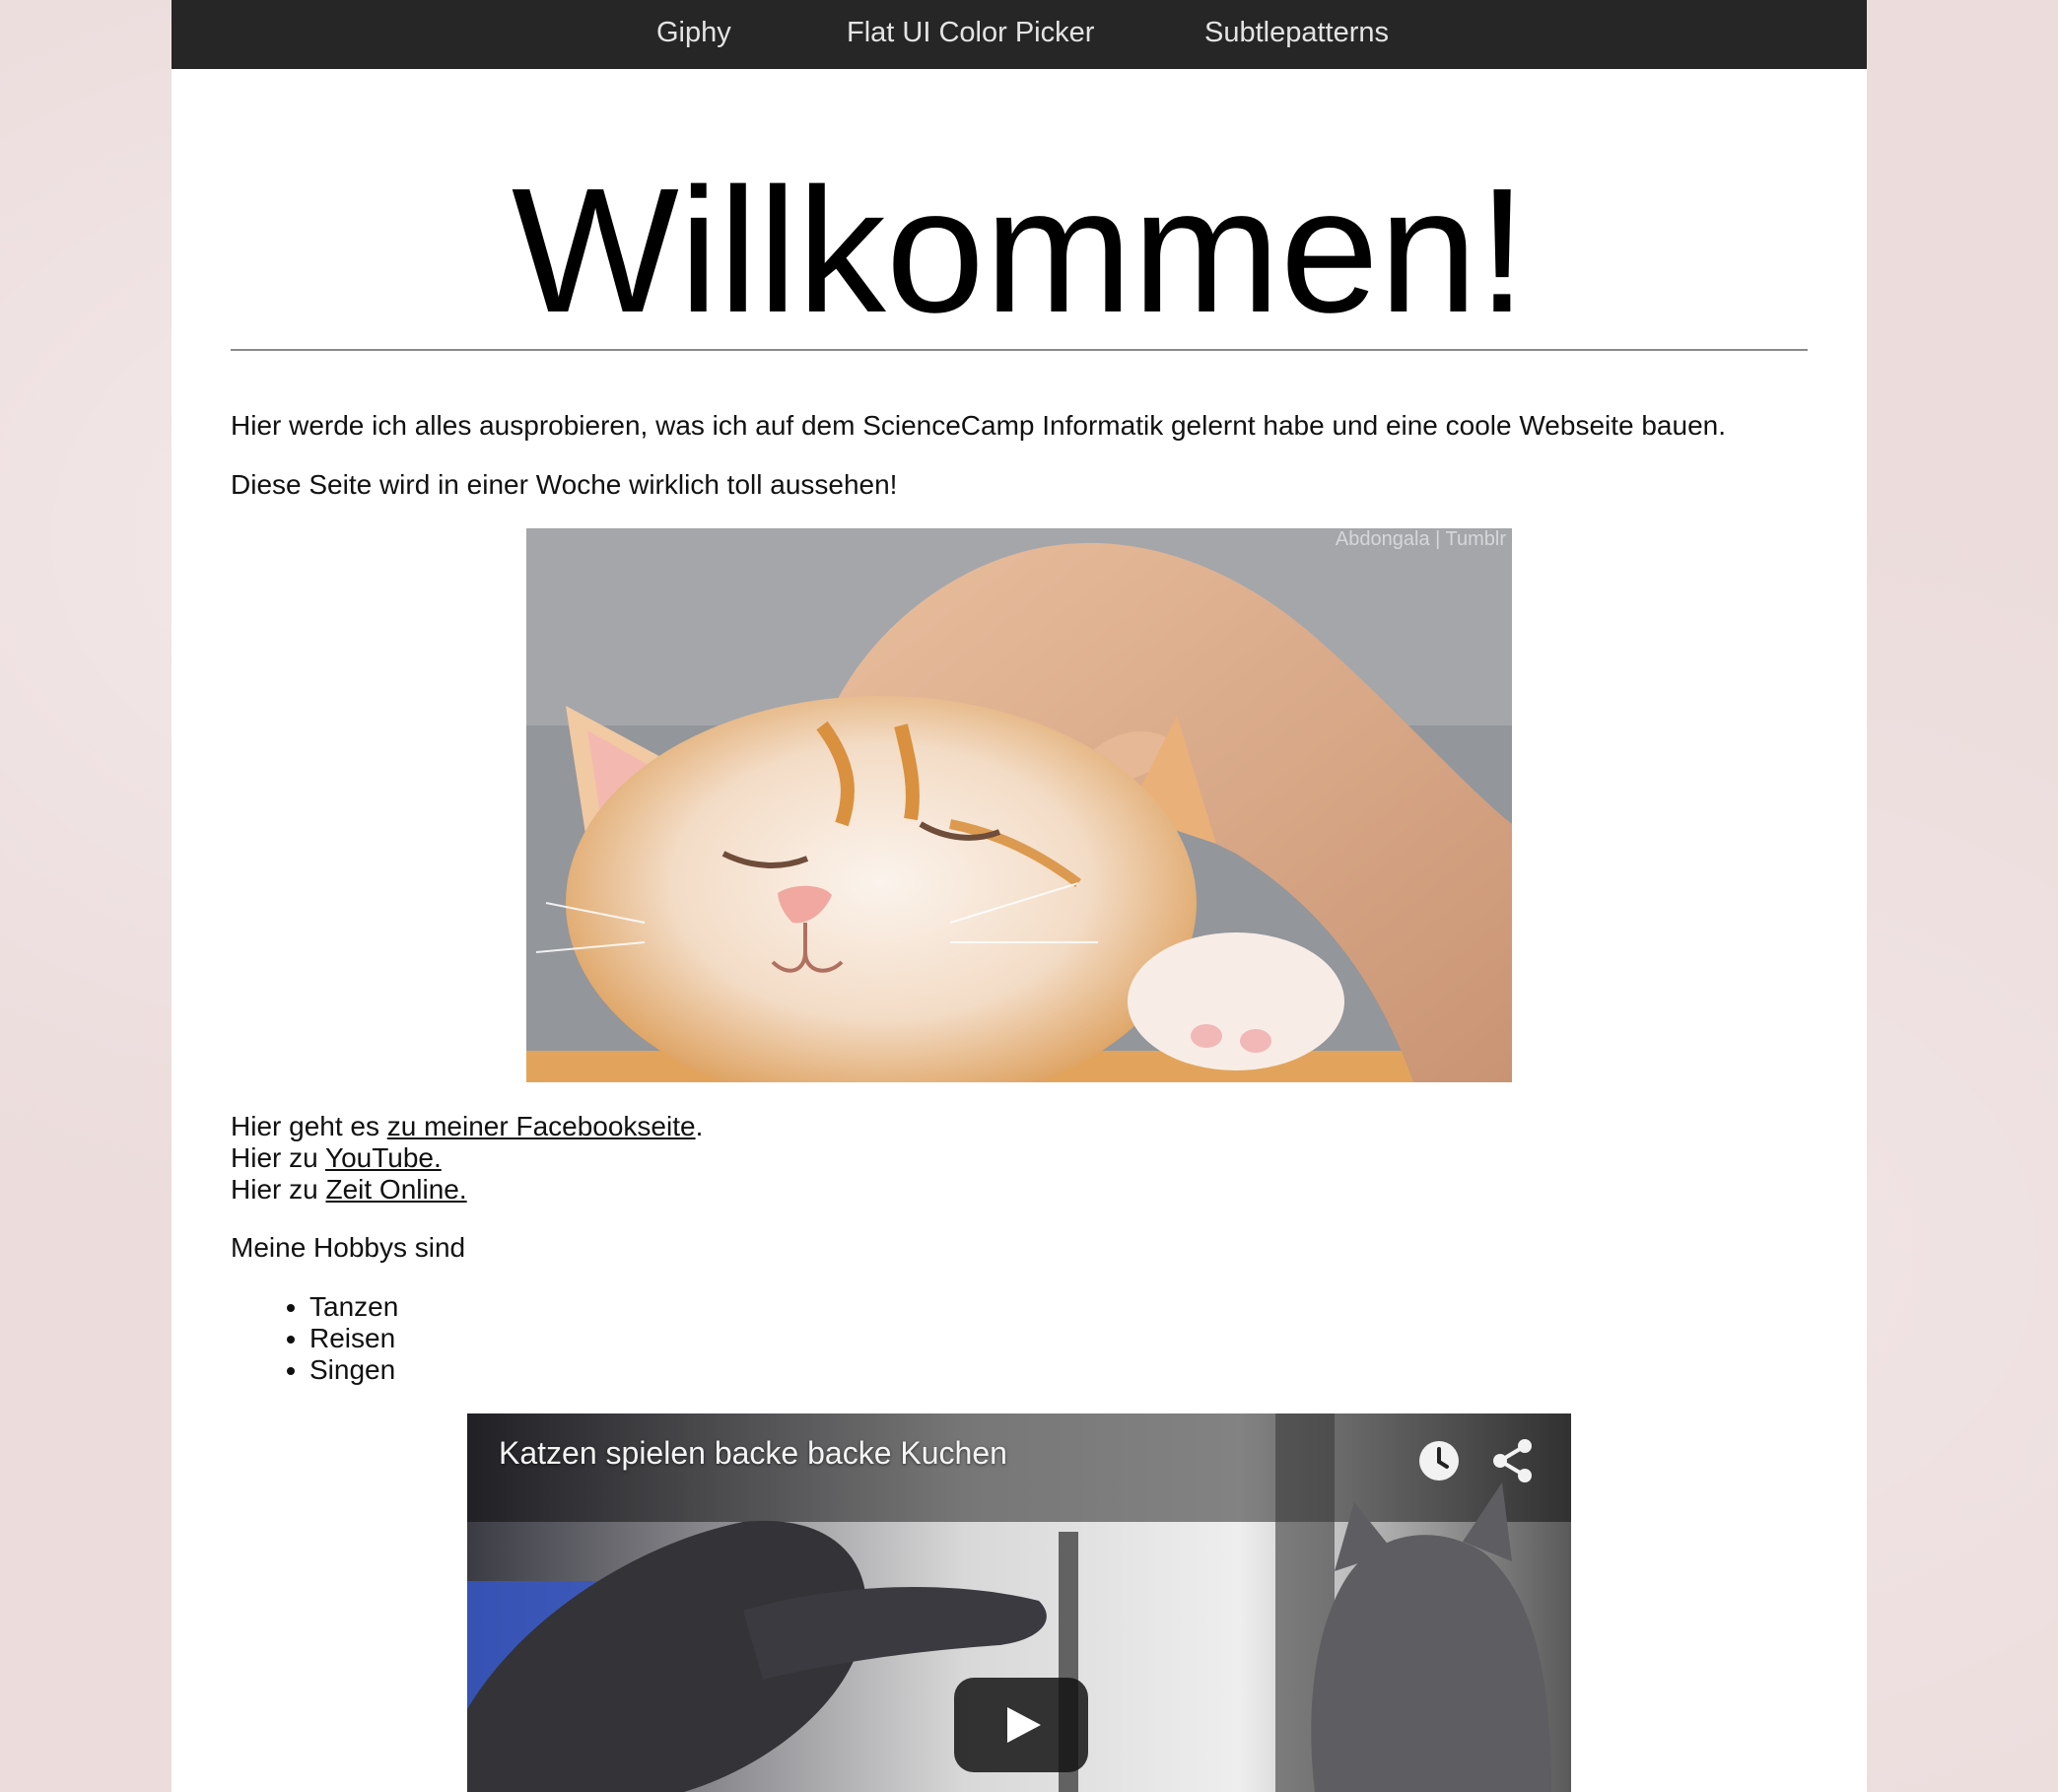 The width and height of the screenshot is (2058, 1792). I want to click on facebook-link: zu meiner Facebookseite, so click(541, 1126).